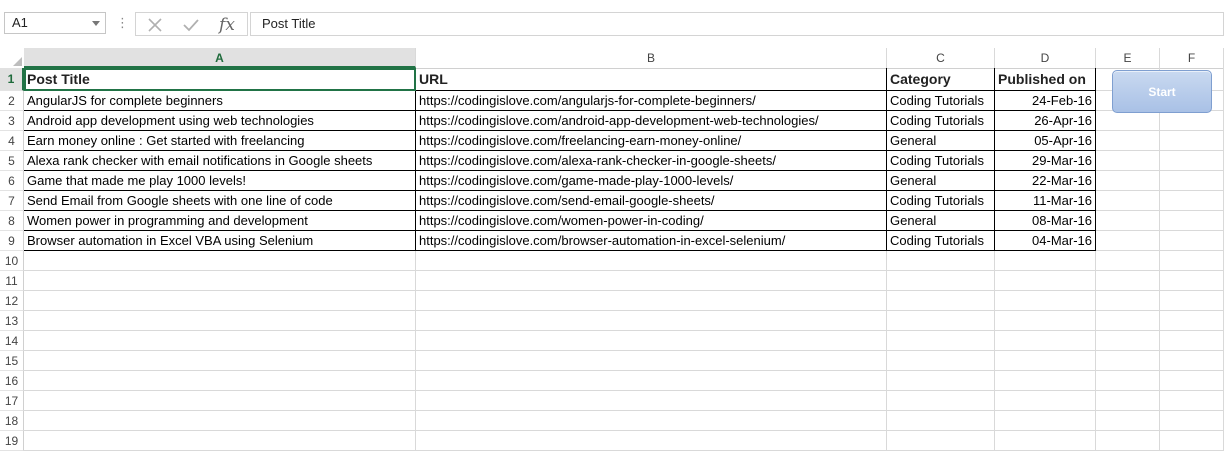  What do you see at coordinates (12, 301) in the screenshot?
I see `row-header: 12` at bounding box center [12, 301].